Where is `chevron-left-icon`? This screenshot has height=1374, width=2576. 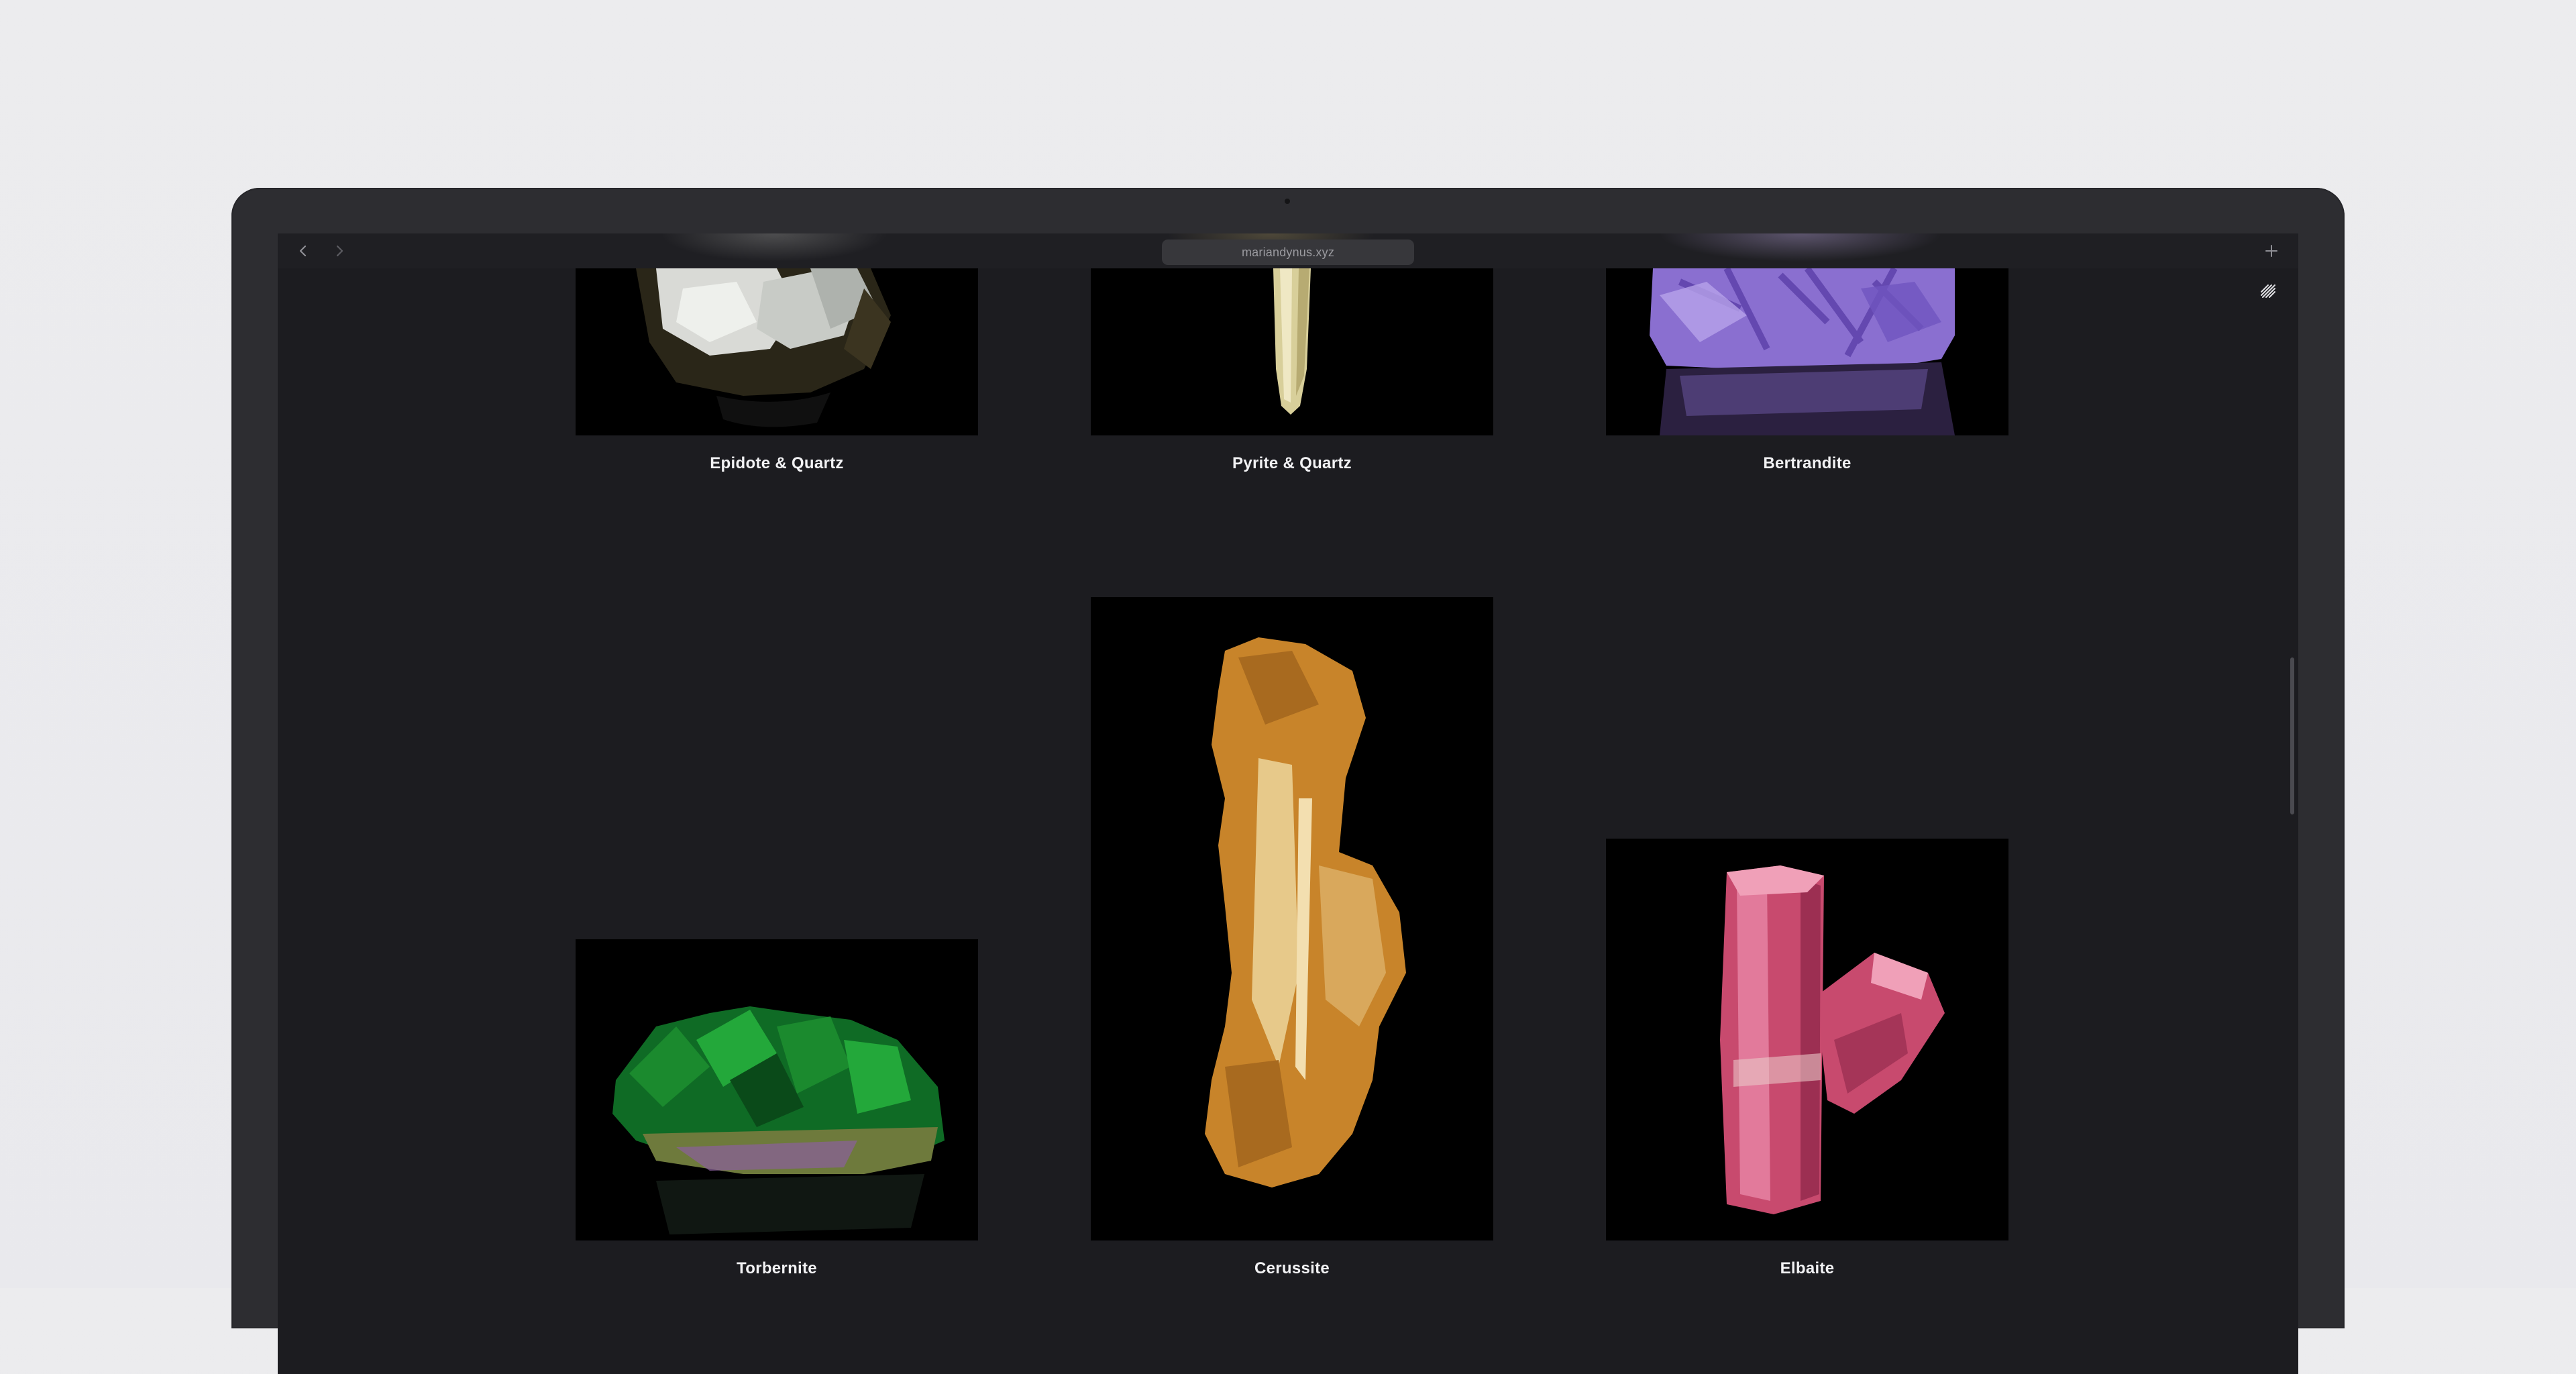
chevron-left-icon is located at coordinates (303, 251).